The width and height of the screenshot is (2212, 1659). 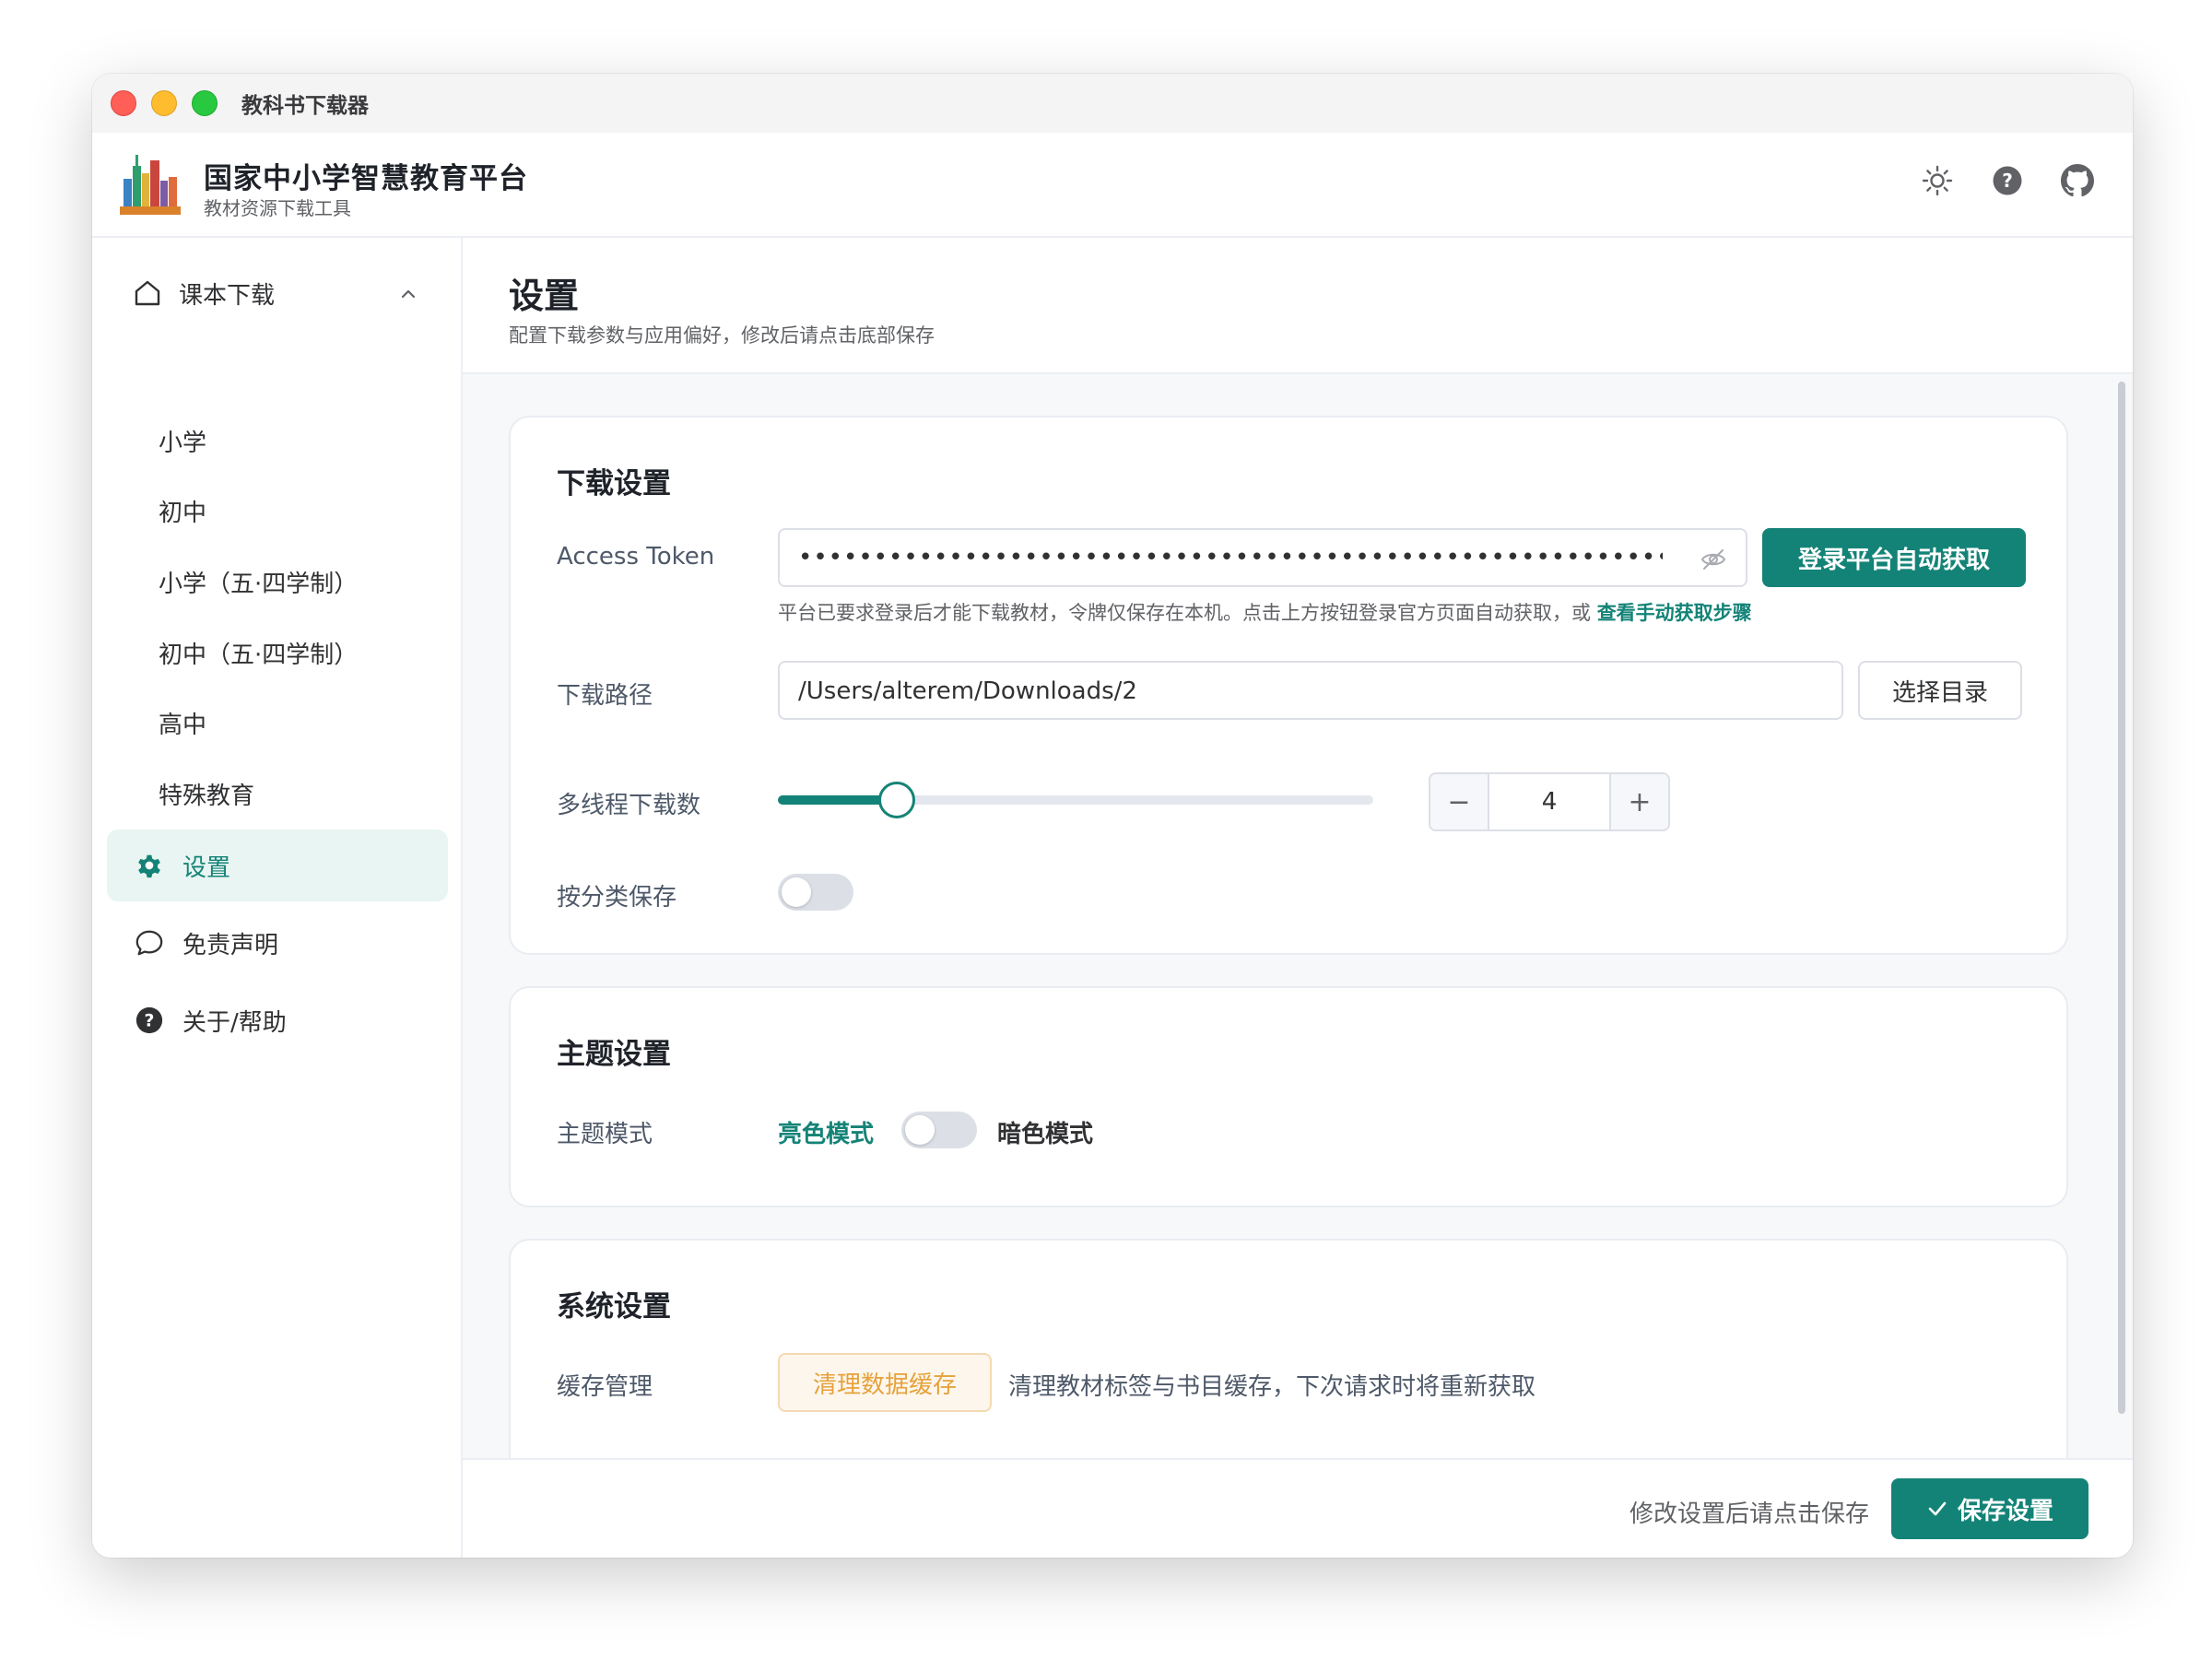 What do you see at coordinates (123, 103) in the screenshot?
I see `close-window-button` at bounding box center [123, 103].